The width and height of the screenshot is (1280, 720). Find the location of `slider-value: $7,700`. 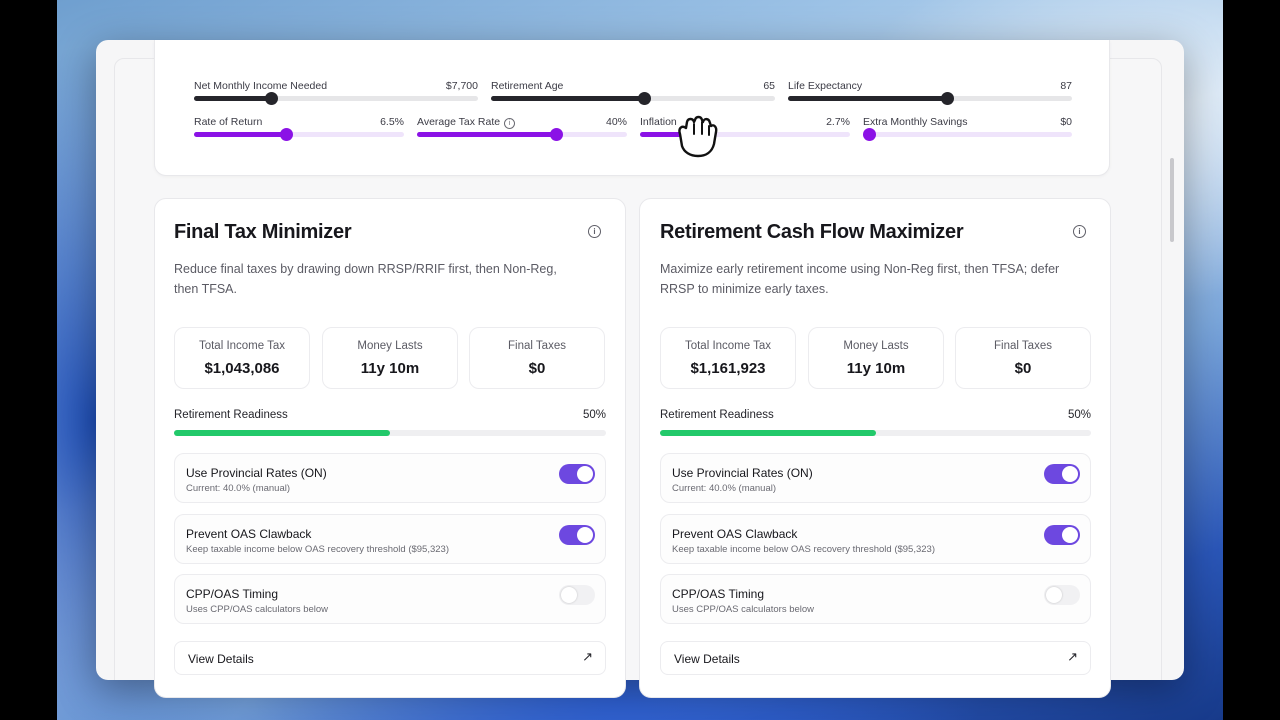

slider-value: $7,700 is located at coordinates (461, 86).